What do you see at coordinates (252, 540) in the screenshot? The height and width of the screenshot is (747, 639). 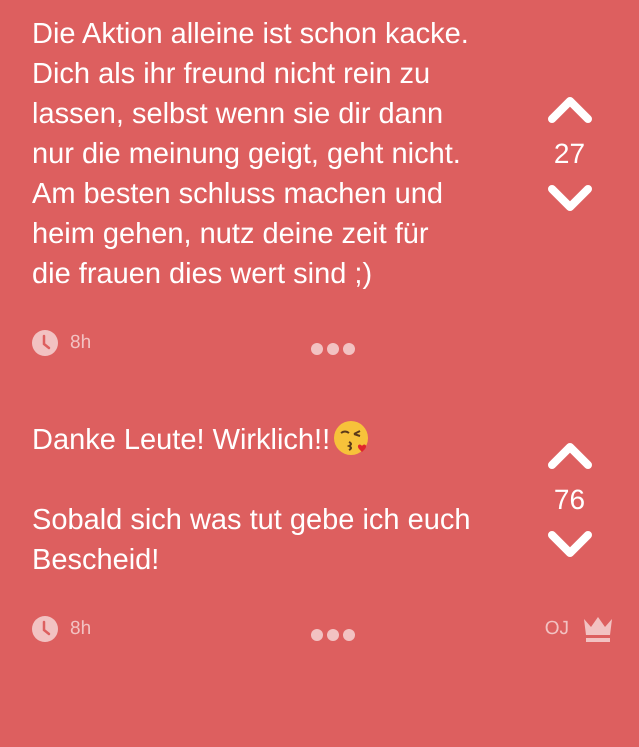 I see `post-text: Sobald sich was tut gebe ich euch Bescheid!` at bounding box center [252, 540].